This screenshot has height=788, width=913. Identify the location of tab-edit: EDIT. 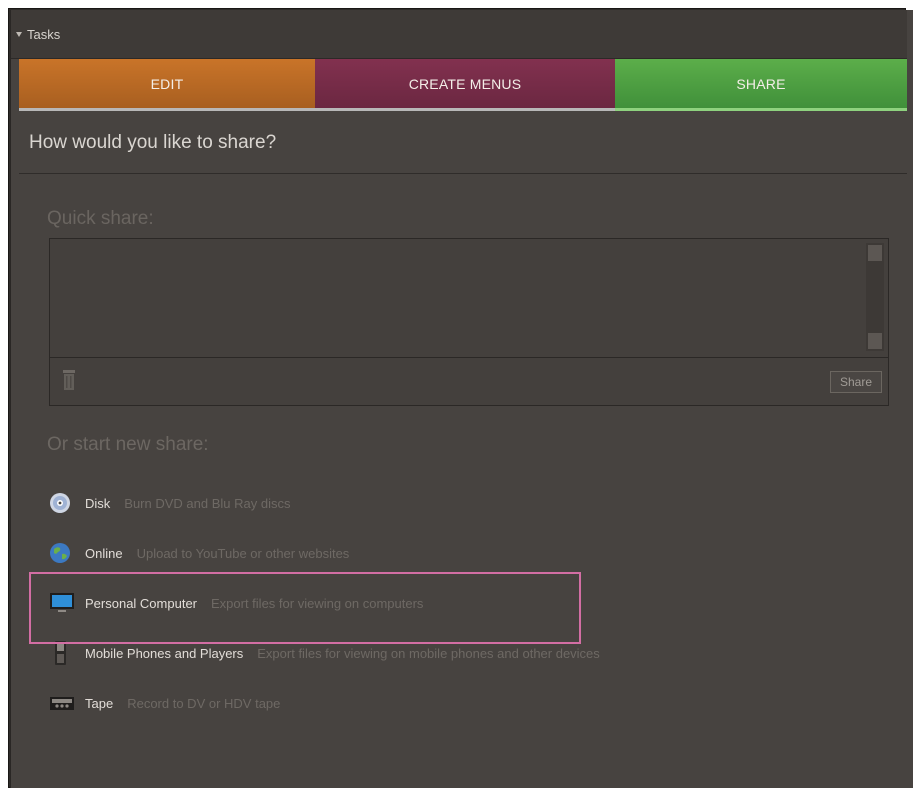
(167, 85).